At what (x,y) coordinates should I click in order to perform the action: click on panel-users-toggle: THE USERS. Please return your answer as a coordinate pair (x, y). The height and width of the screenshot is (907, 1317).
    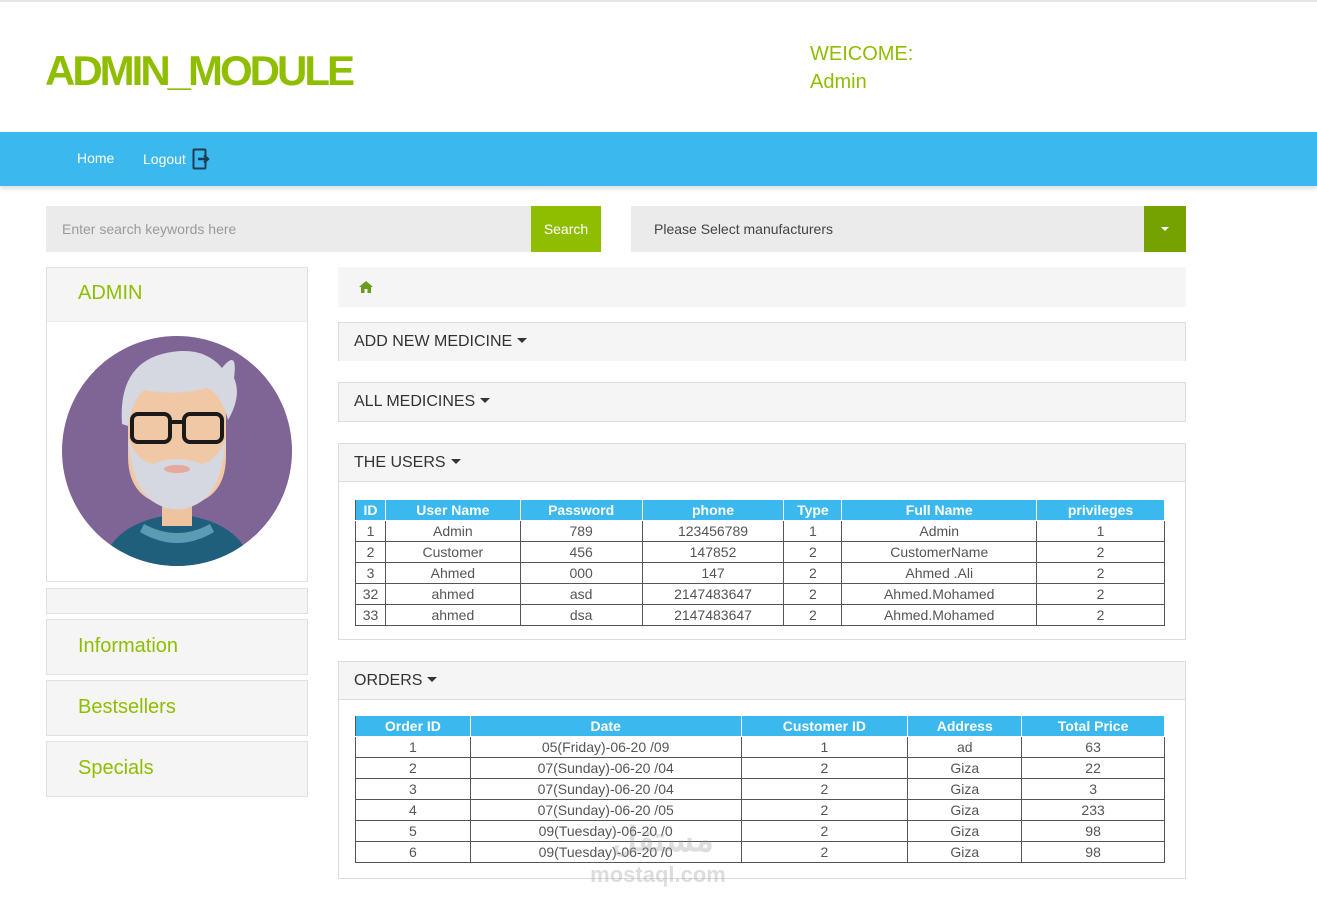
    Looking at the image, I should click on (762, 463).